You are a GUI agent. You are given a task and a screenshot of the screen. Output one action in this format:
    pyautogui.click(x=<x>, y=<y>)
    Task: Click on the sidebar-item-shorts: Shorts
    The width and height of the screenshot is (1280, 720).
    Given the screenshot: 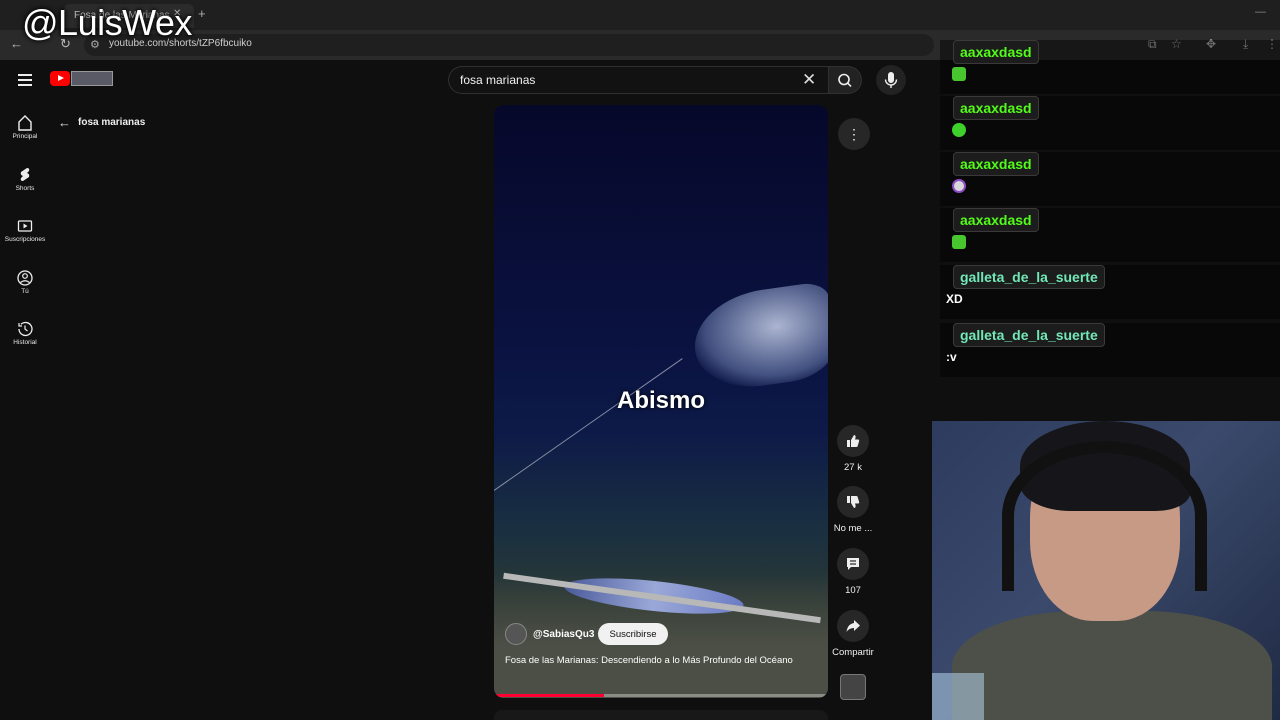 What is the action you would take?
    pyautogui.click(x=25, y=179)
    